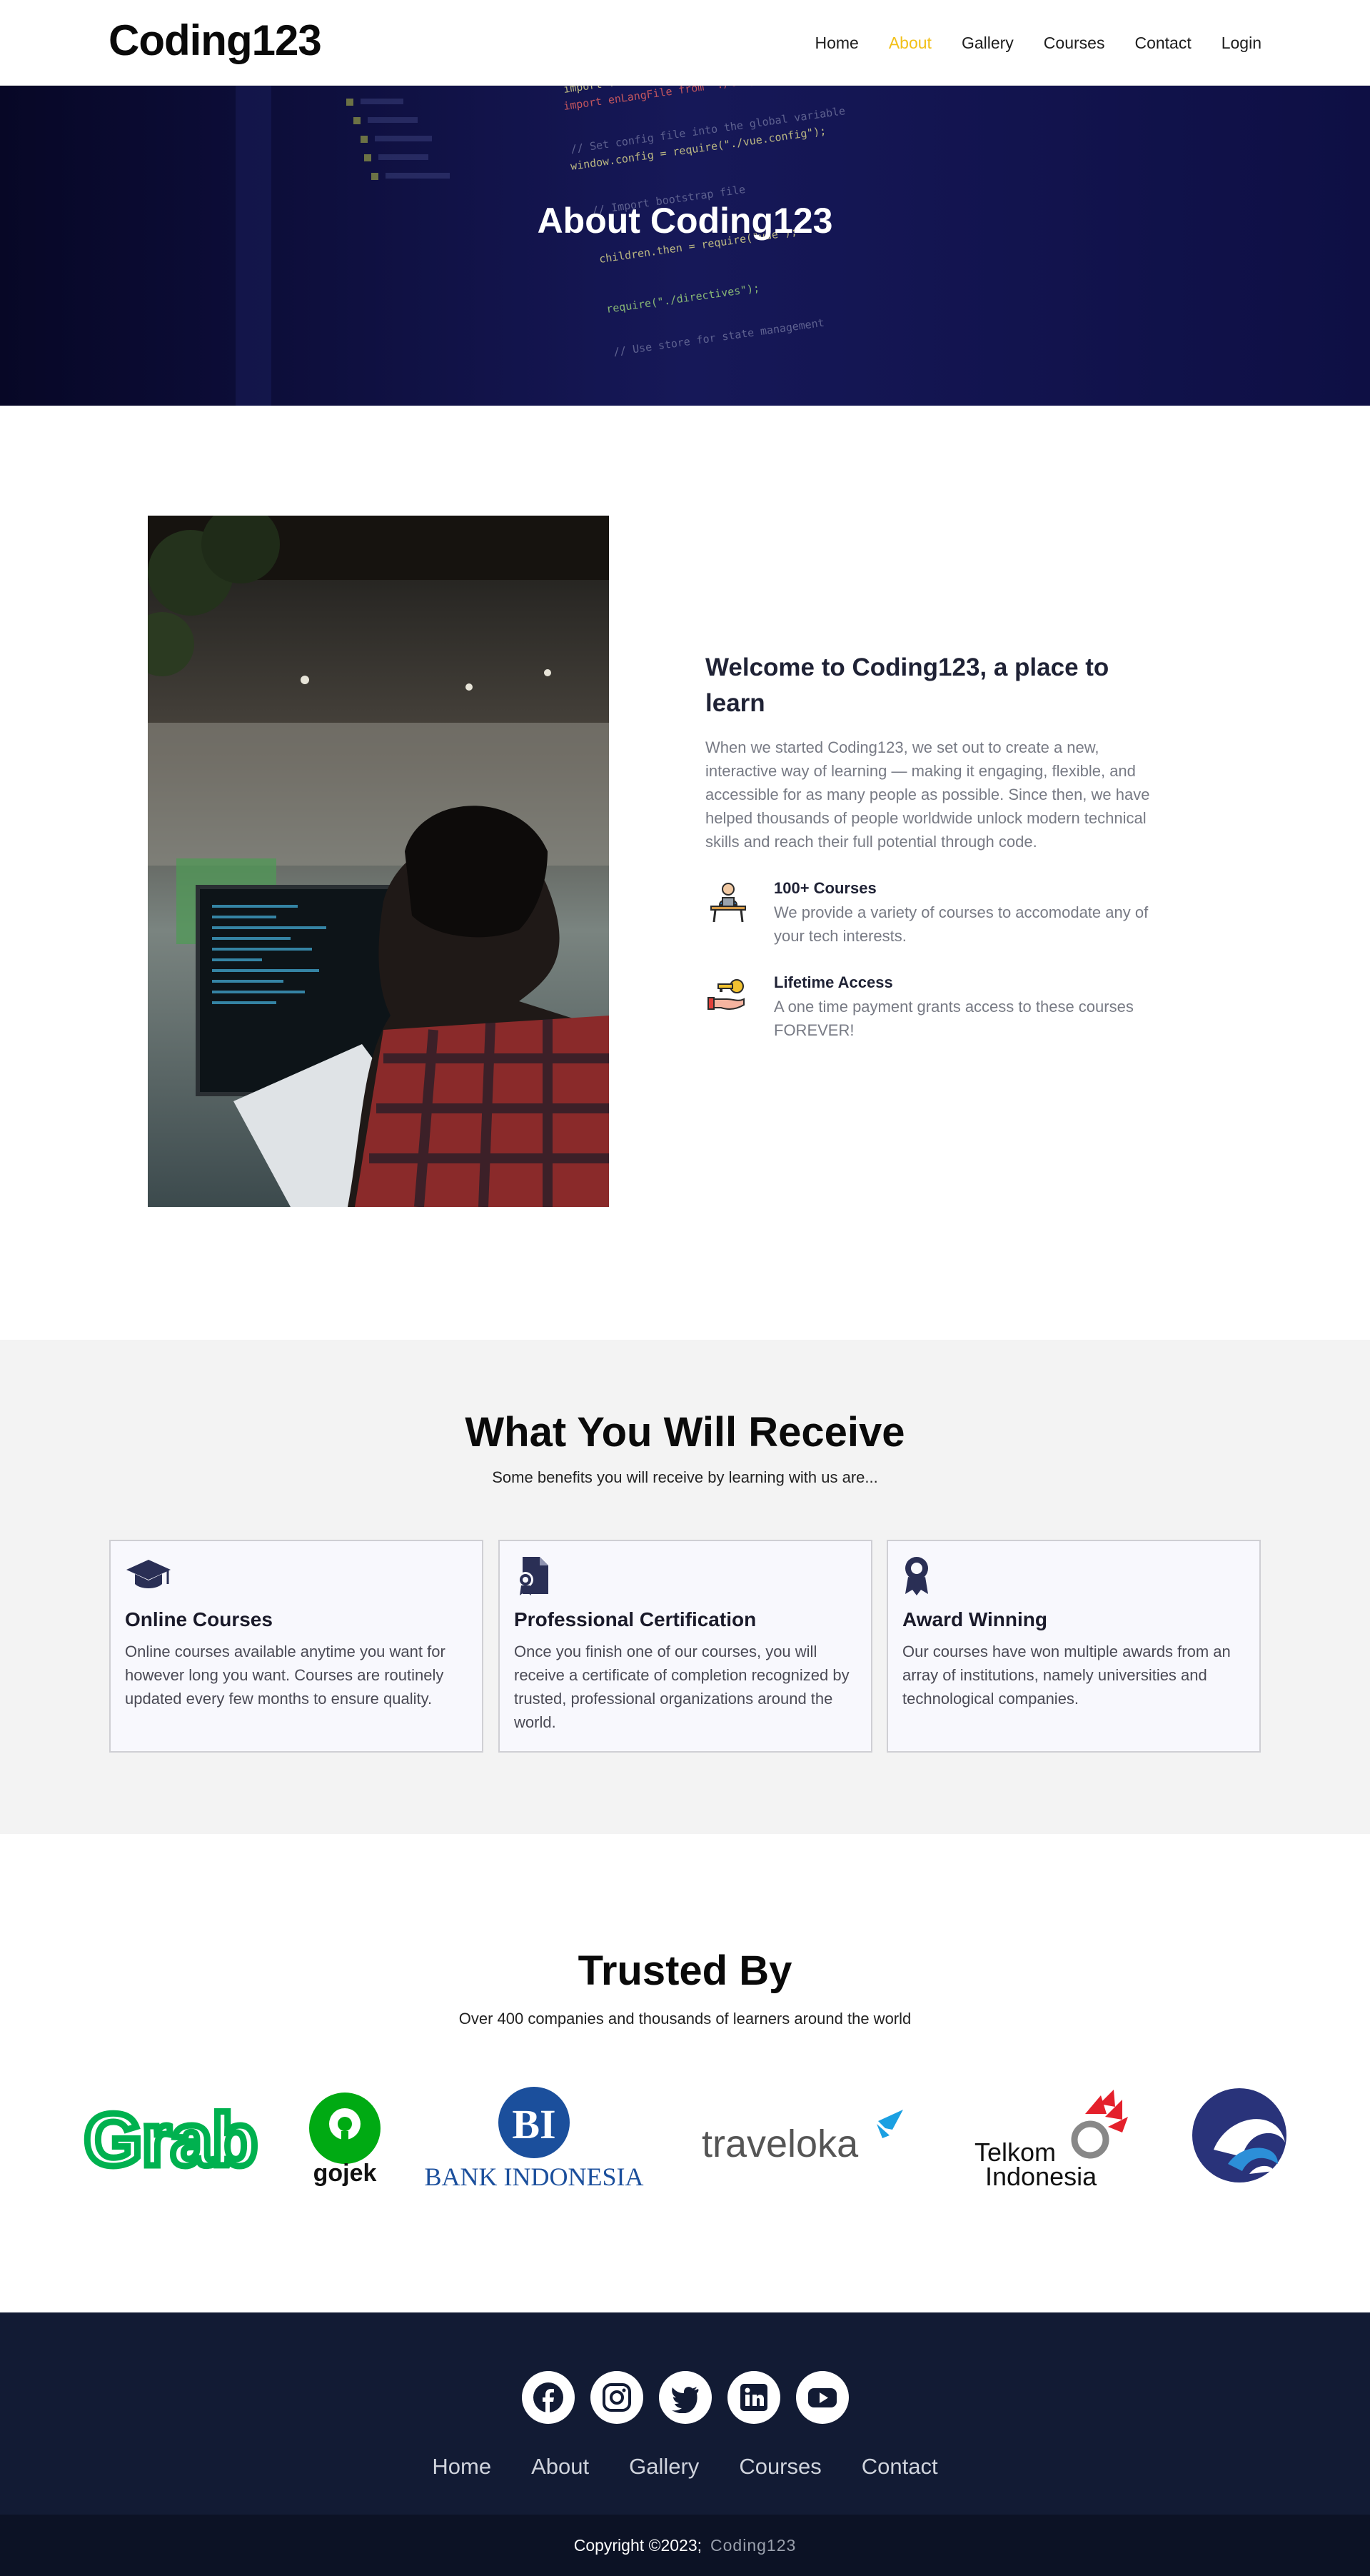  I want to click on grab-logo-text: Grab, so click(171, 2140).